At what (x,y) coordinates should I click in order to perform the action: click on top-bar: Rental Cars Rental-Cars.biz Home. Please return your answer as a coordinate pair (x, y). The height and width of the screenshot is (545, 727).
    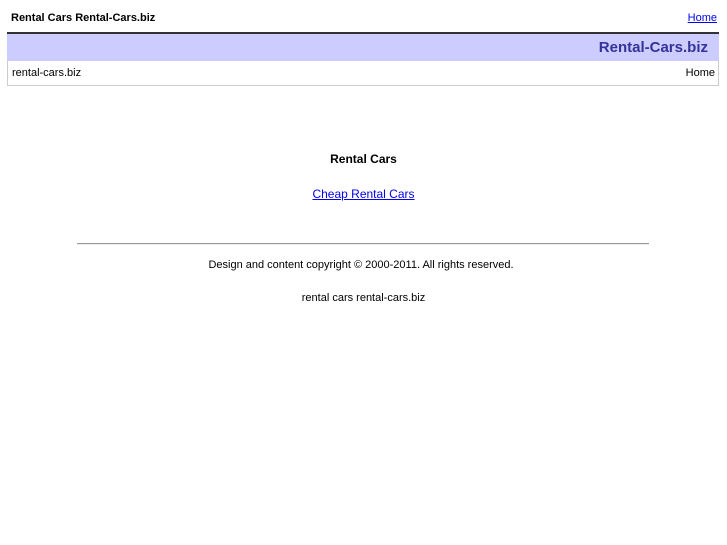
    Looking at the image, I should click on (364, 19).